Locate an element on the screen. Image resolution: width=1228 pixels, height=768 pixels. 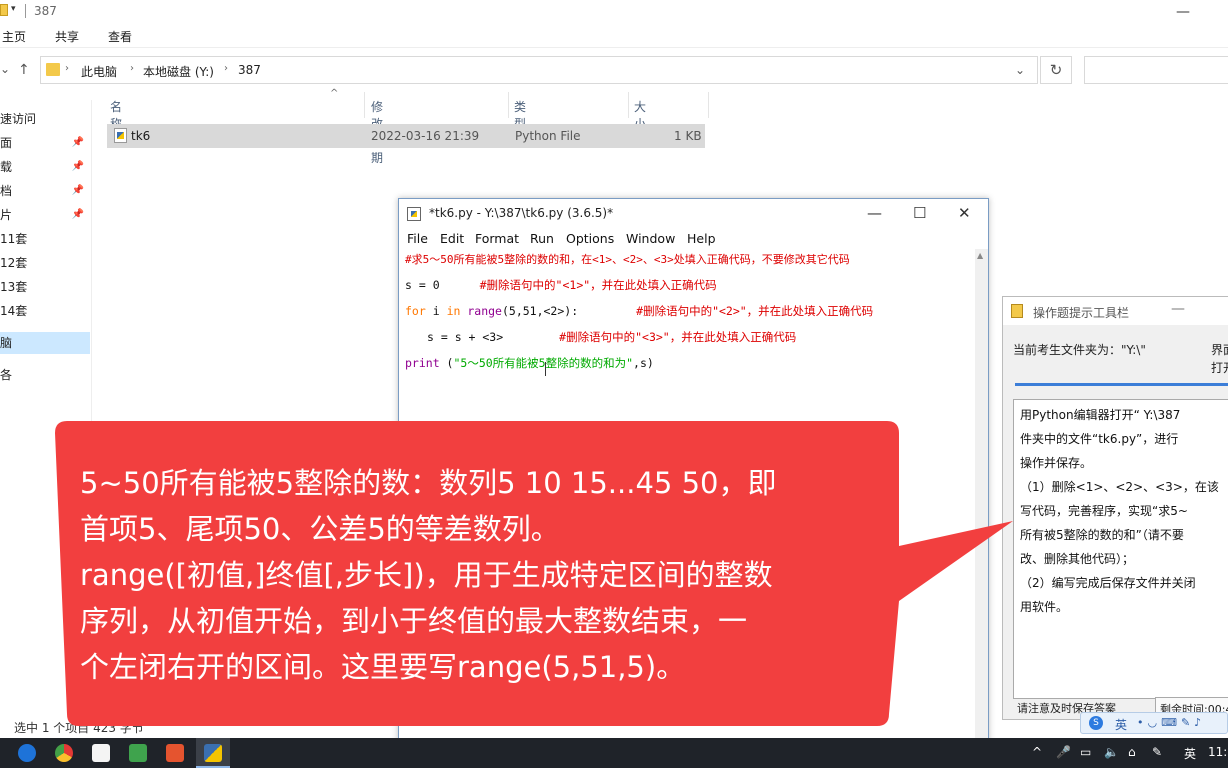
refresh-button: ↻ is located at coordinates (1056, 70).